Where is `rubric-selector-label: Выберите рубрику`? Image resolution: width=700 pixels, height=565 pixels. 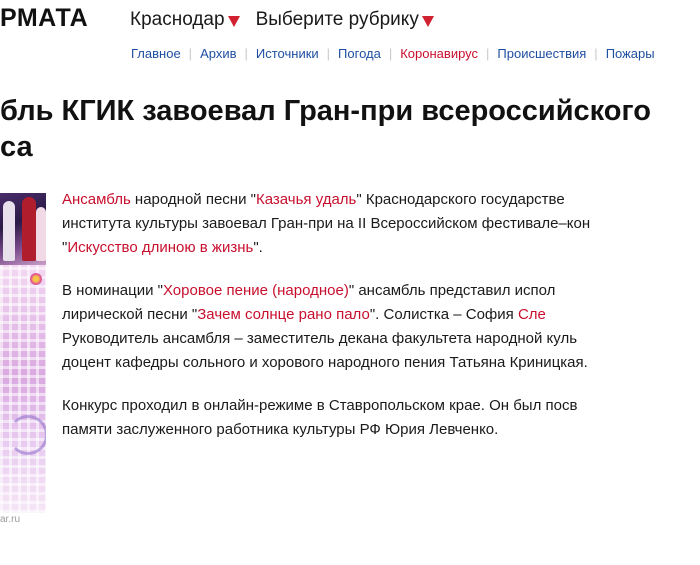
rubric-selector-label: Выберите рубрику is located at coordinates (337, 19).